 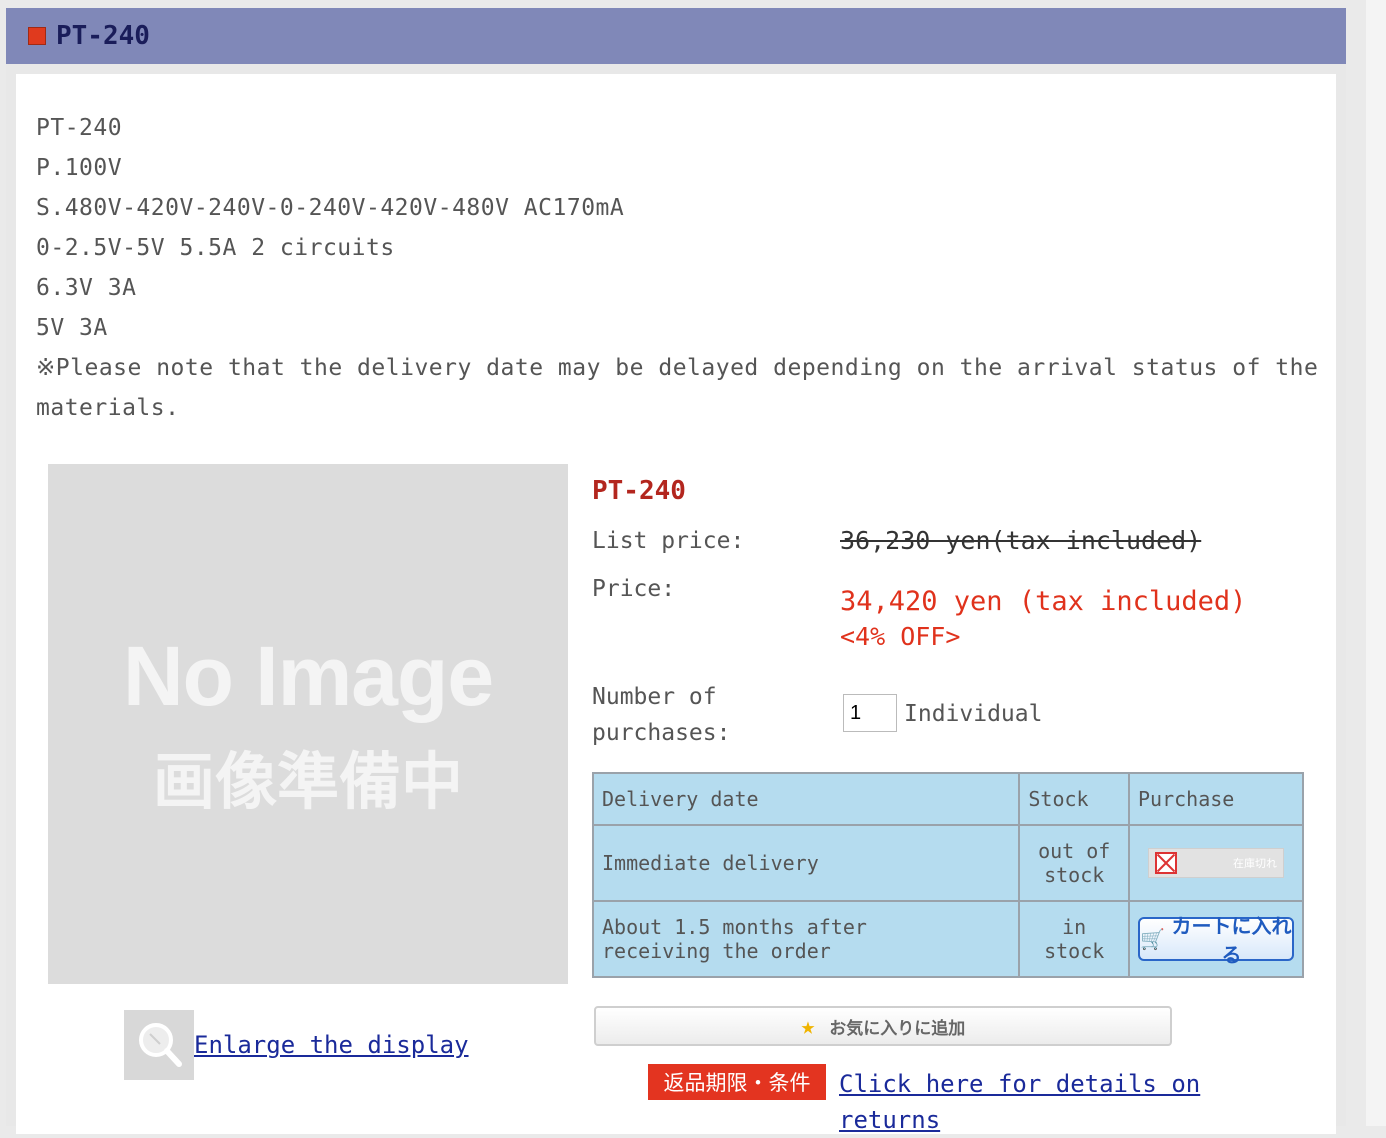 I want to click on cart-icon: 🛒, so click(x=1152, y=939).